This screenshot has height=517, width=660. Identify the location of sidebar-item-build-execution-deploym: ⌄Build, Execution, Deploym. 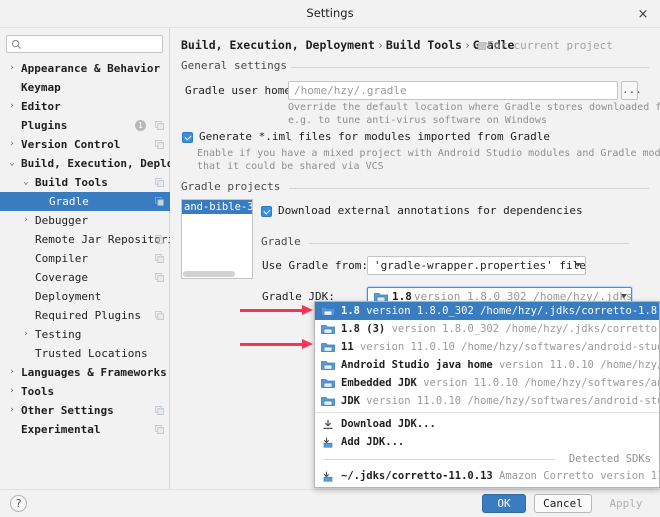
(85, 163).